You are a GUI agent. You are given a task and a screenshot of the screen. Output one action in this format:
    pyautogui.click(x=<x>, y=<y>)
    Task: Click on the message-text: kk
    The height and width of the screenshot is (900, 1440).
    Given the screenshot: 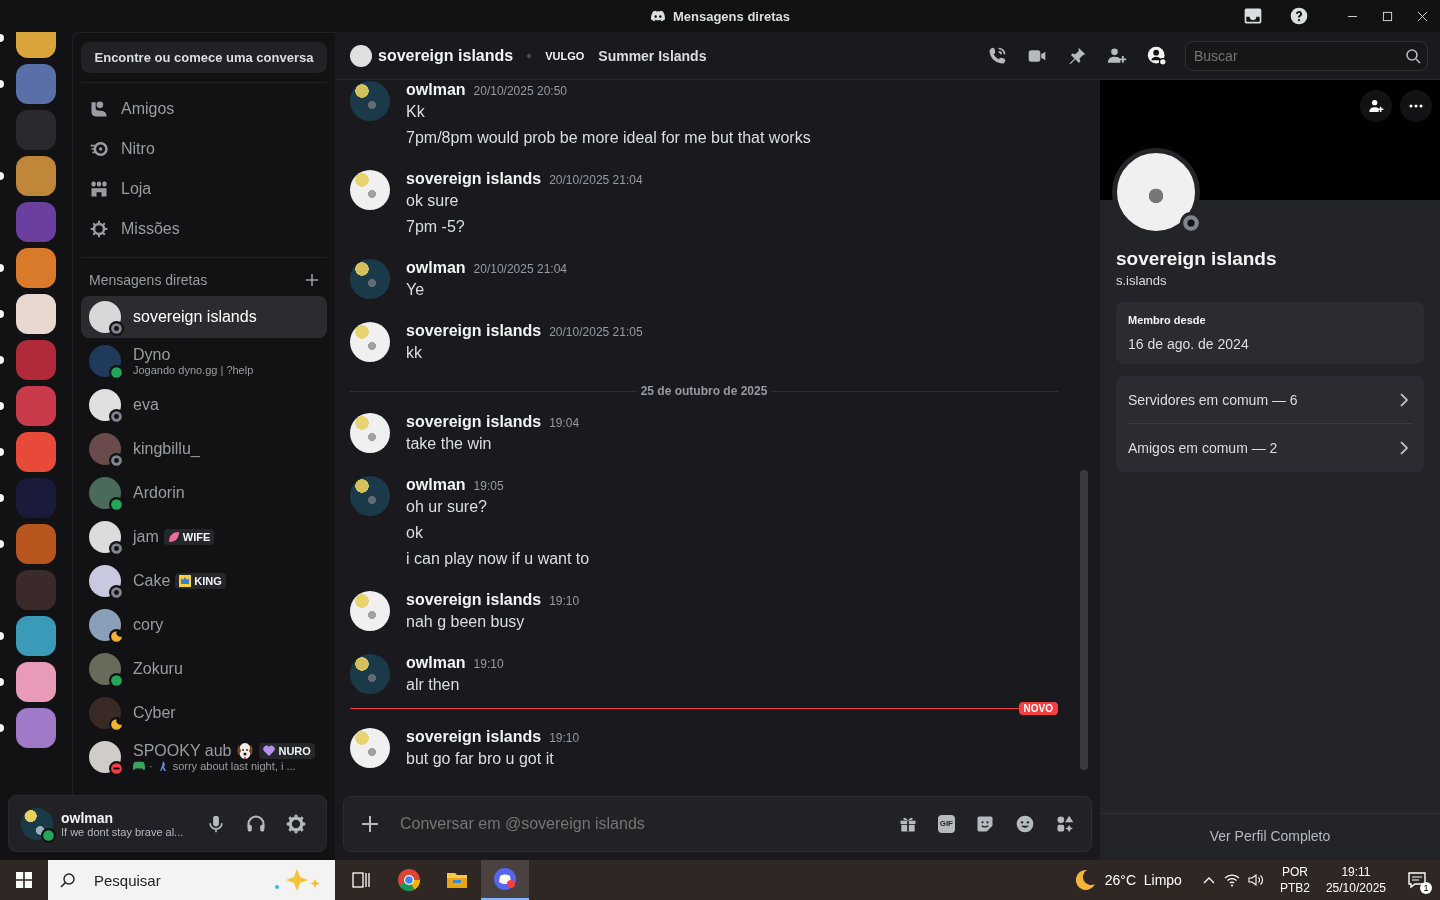 What is the action you would take?
    pyautogui.click(x=414, y=353)
    